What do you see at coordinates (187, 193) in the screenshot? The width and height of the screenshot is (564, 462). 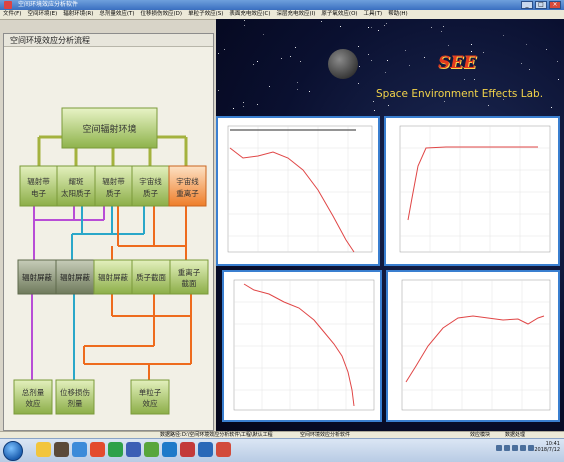 I see `svg-text: 重离子` at bounding box center [187, 193].